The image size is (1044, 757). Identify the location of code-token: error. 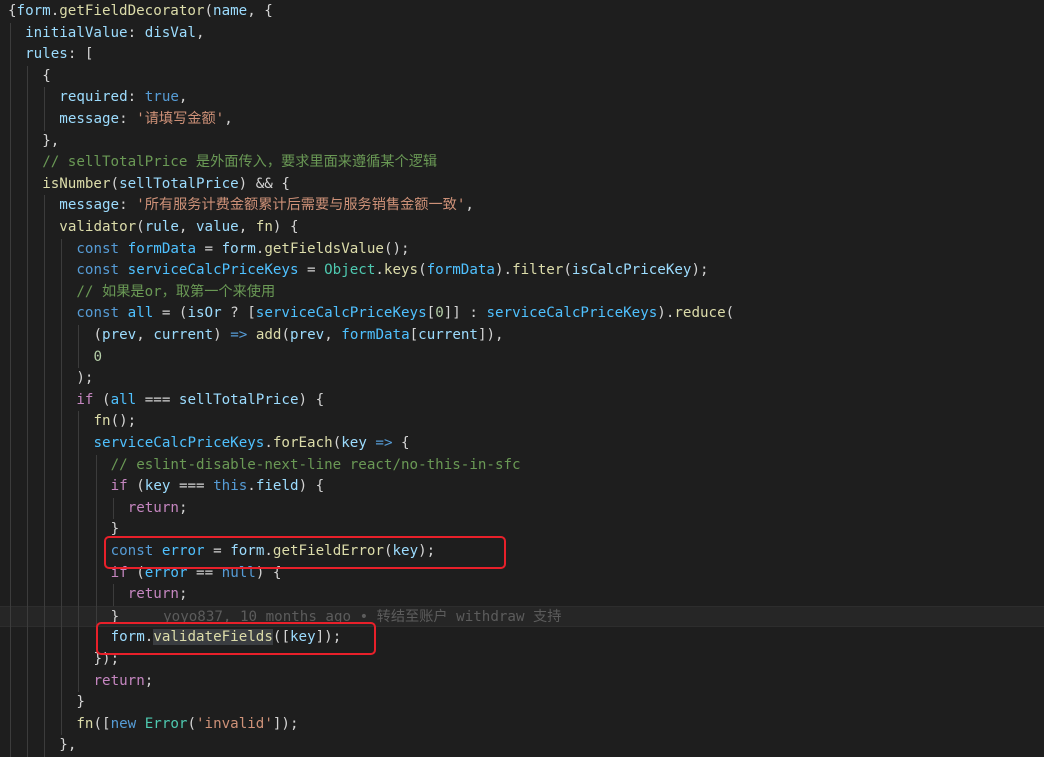
(166, 572).